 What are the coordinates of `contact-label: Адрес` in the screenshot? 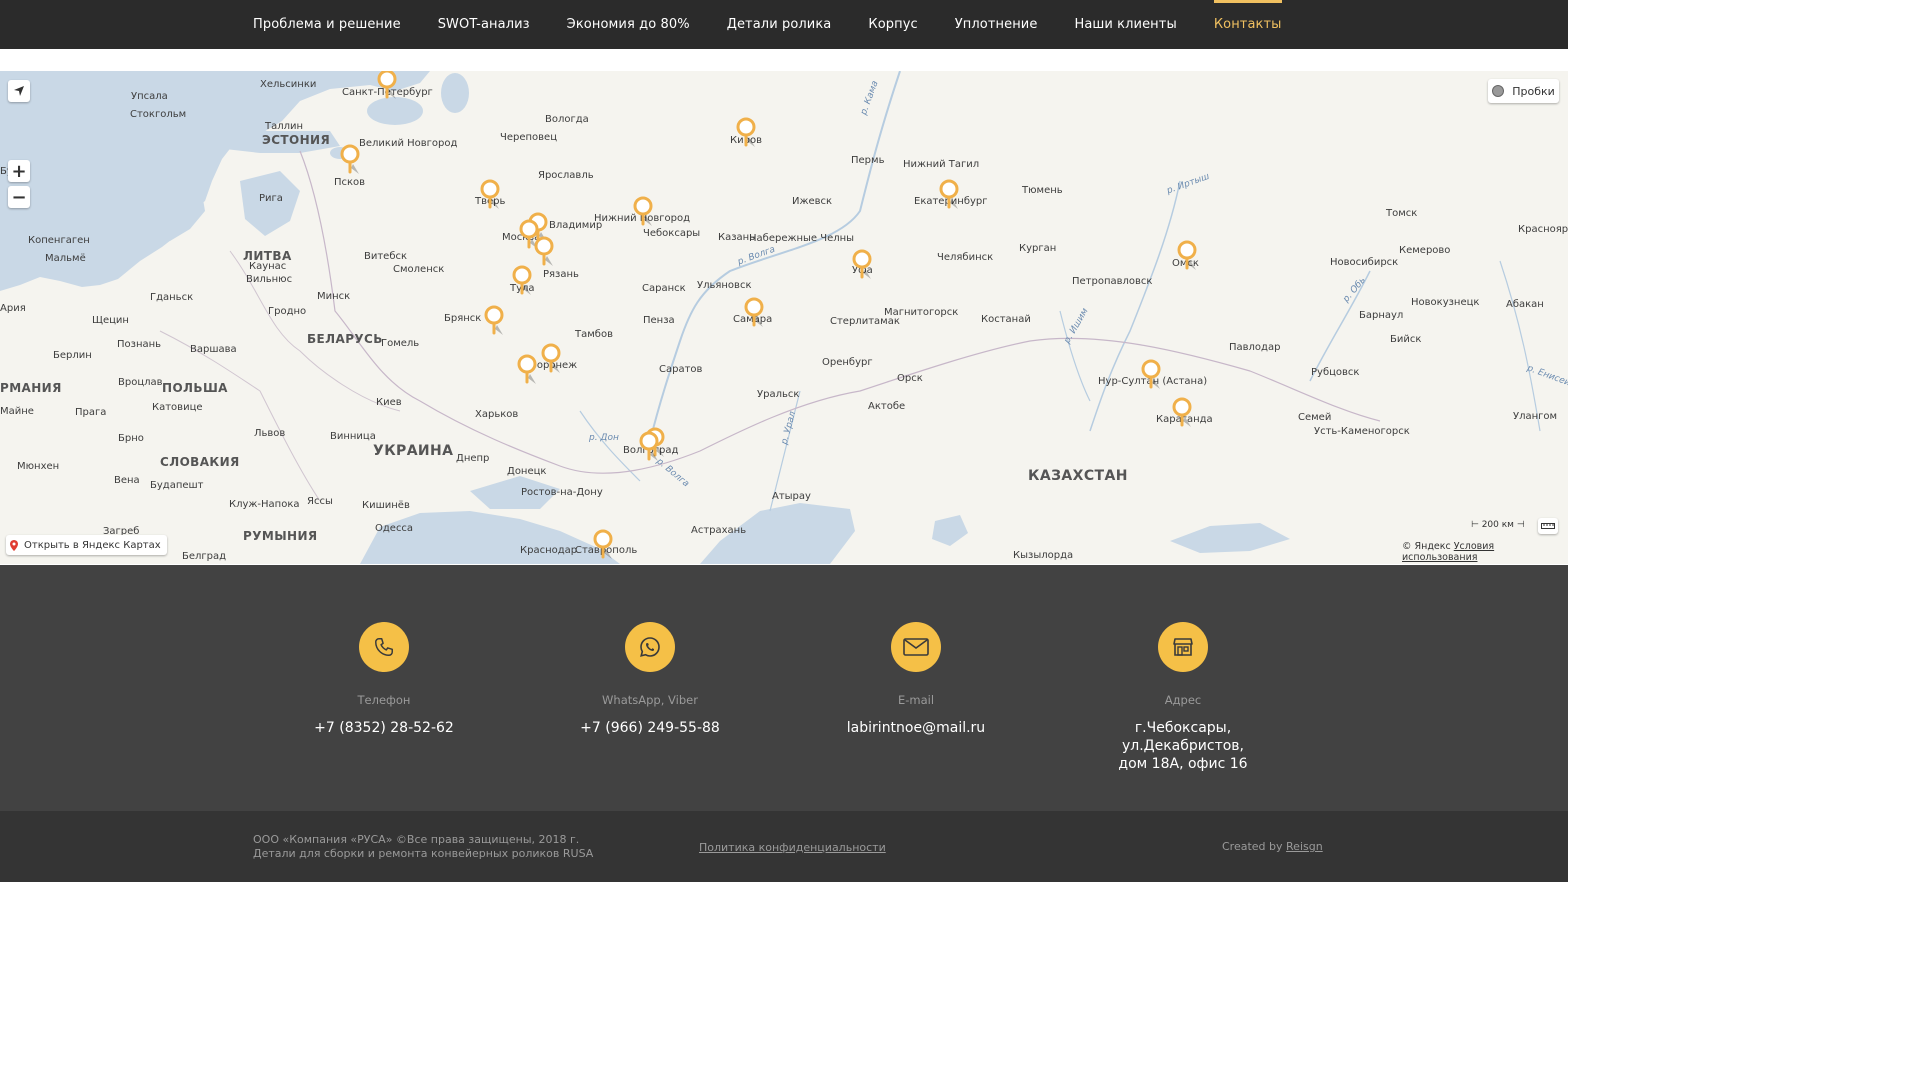 It's located at (1183, 700).